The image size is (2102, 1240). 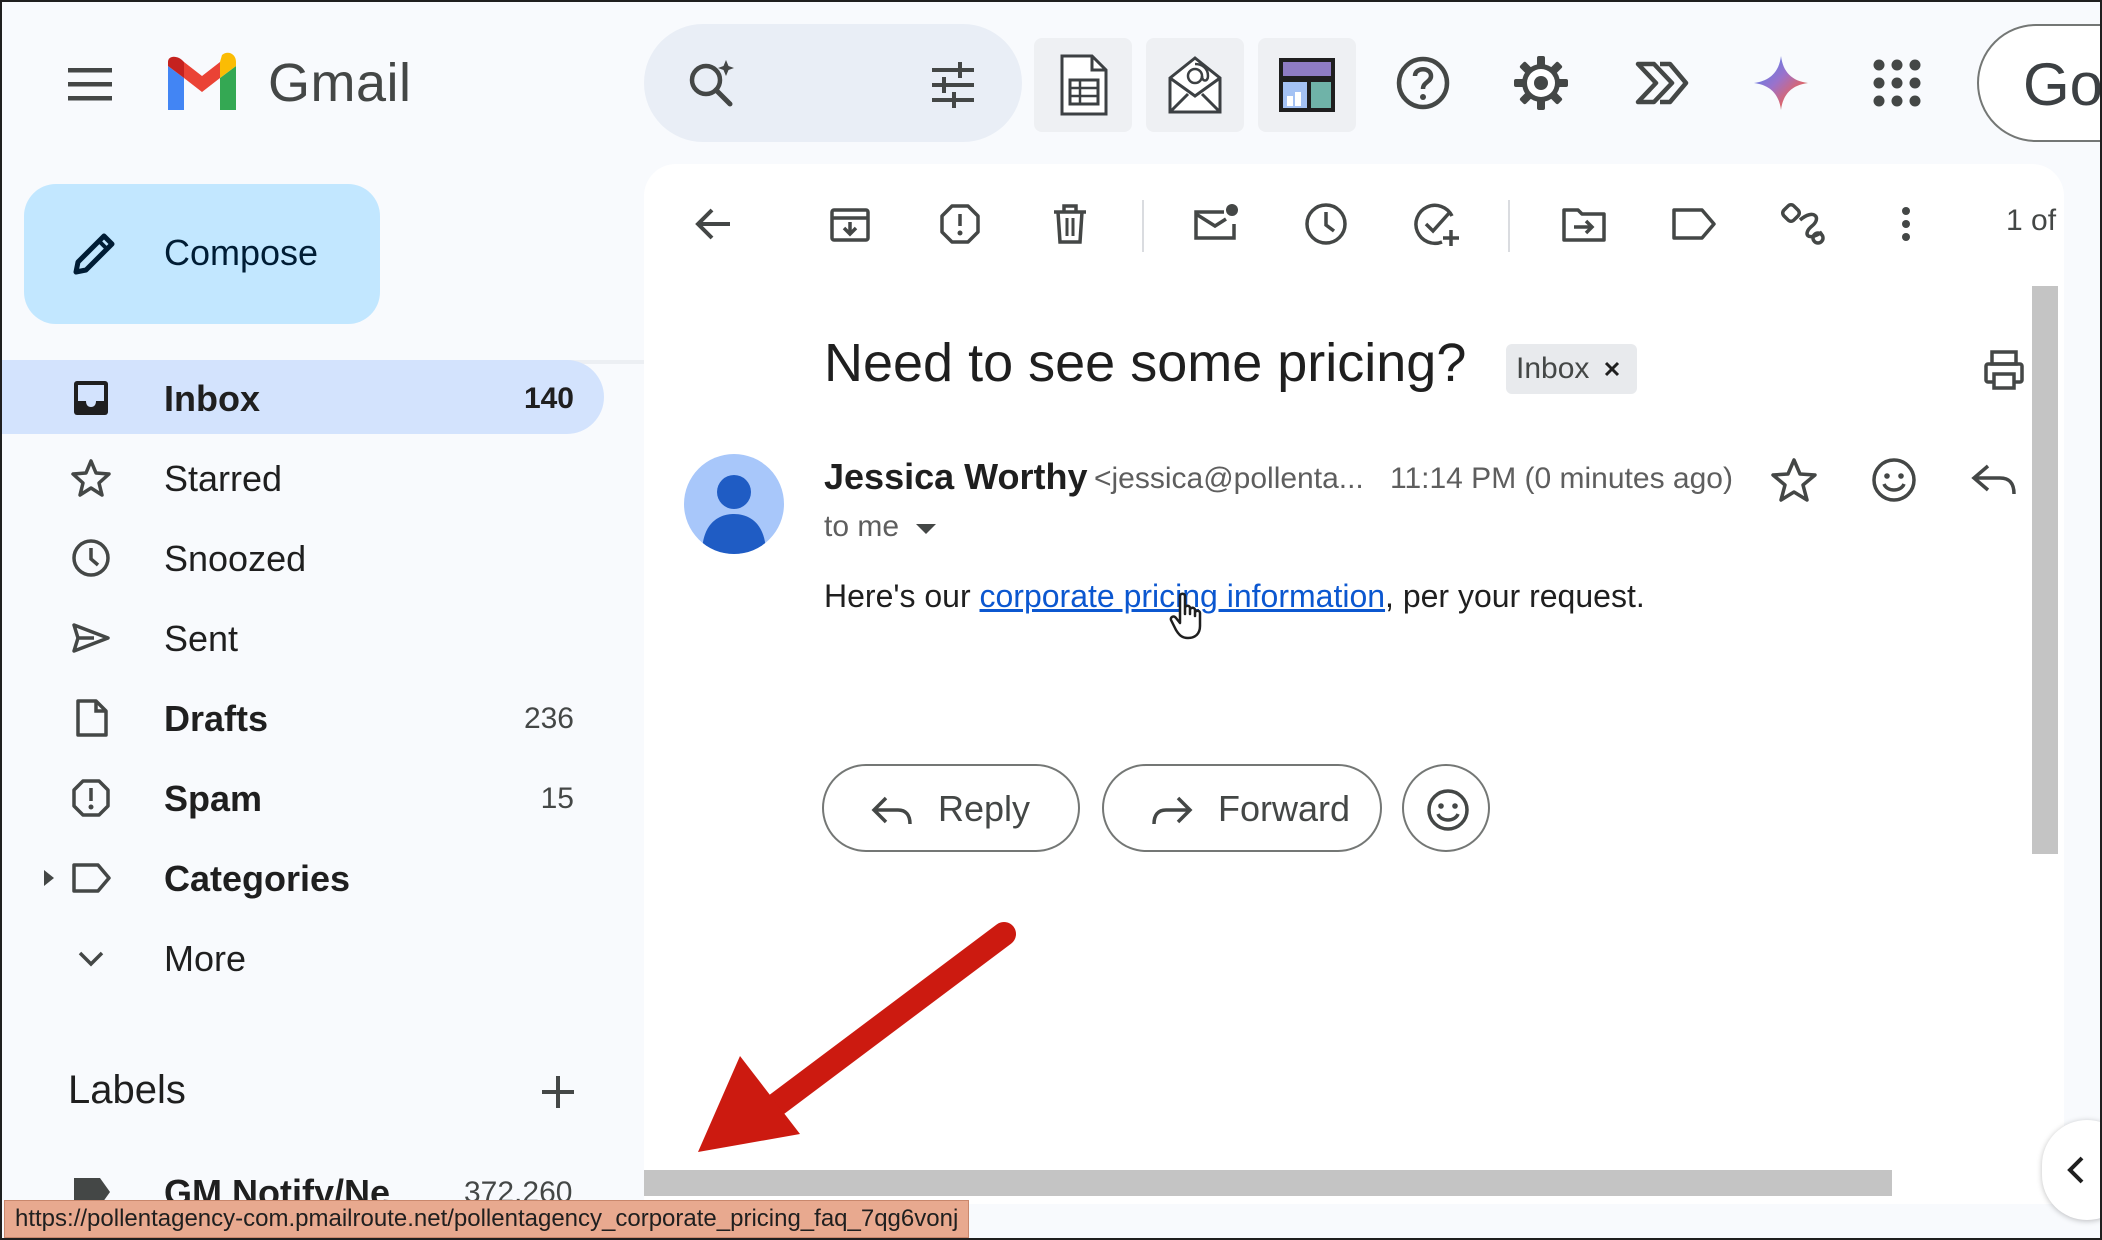 I want to click on sidebar-item-spam: Spam 15, so click(x=303, y=797).